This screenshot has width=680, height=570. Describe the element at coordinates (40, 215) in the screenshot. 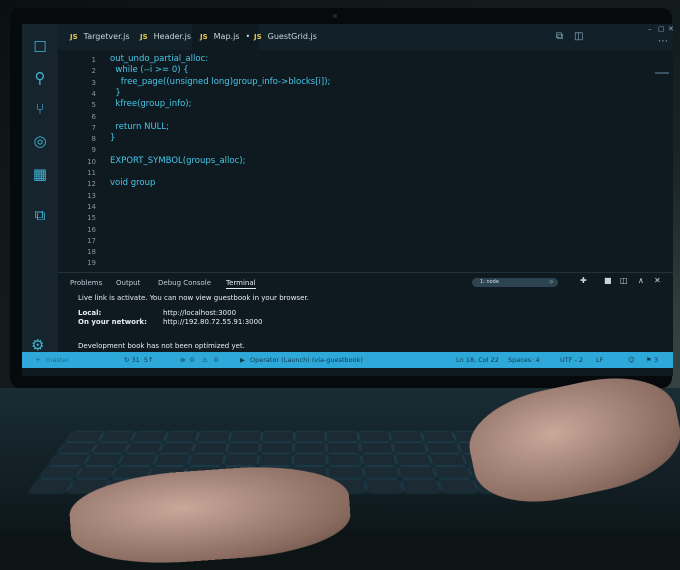

I see `remote-explorer-icon: ⧉` at that location.